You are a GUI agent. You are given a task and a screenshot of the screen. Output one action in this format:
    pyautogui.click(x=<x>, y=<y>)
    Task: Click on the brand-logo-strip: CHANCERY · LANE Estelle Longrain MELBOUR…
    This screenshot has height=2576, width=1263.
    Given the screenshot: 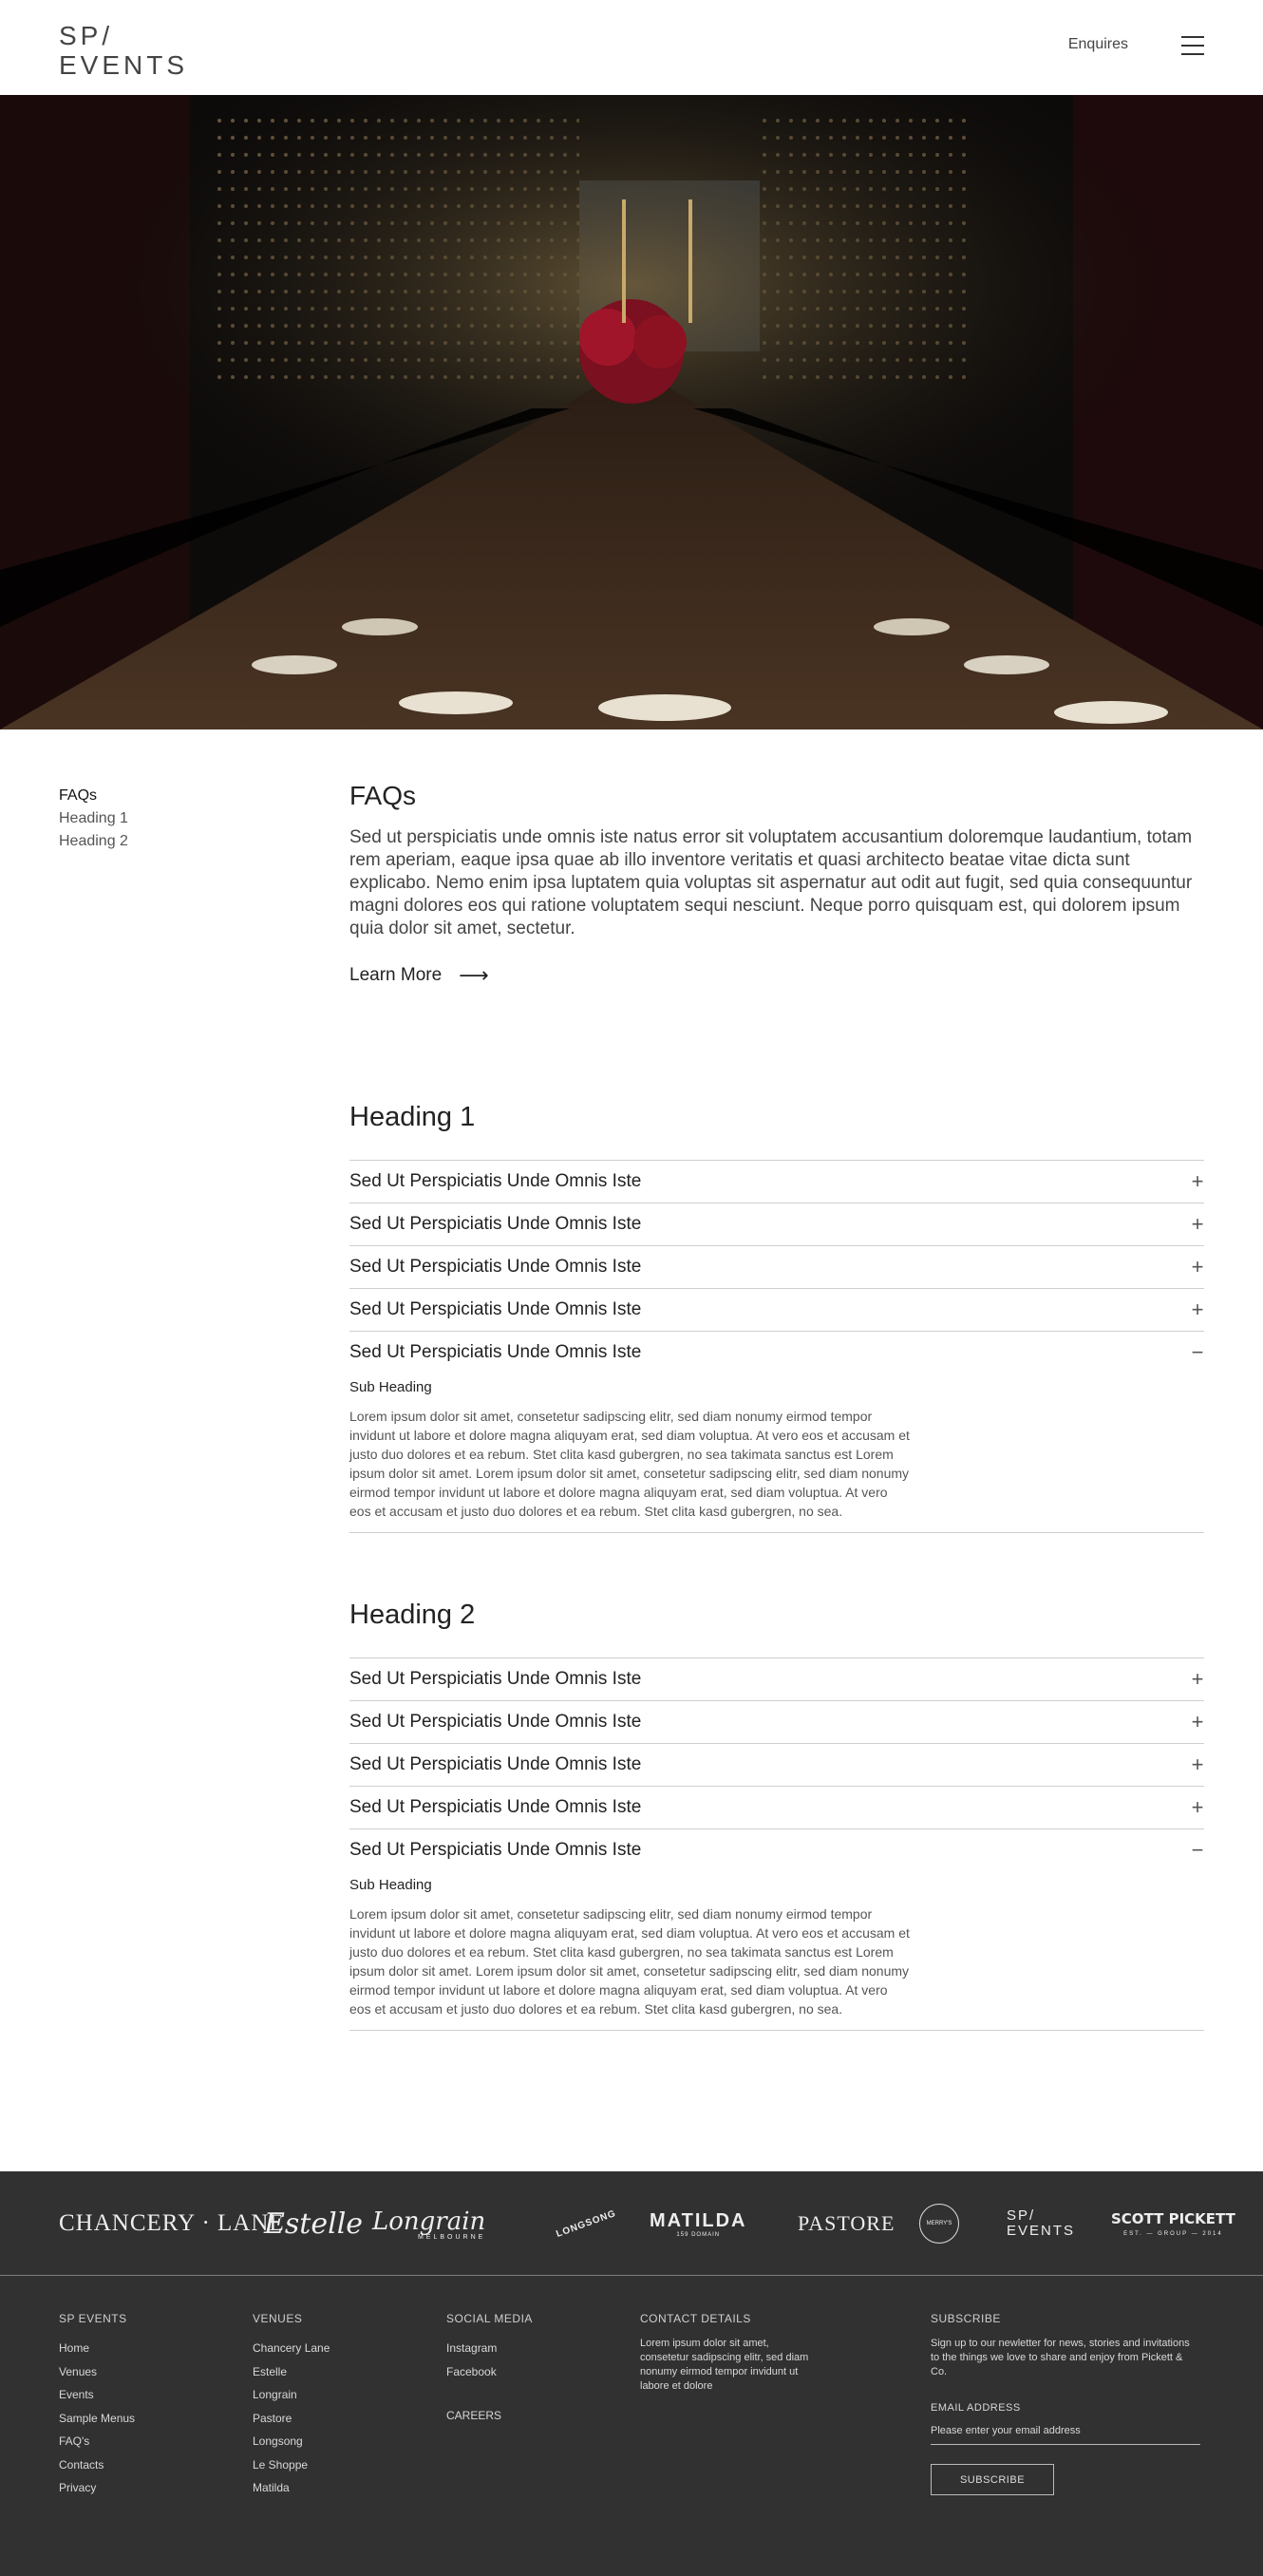 What is the action you would take?
    pyautogui.click(x=632, y=2223)
    